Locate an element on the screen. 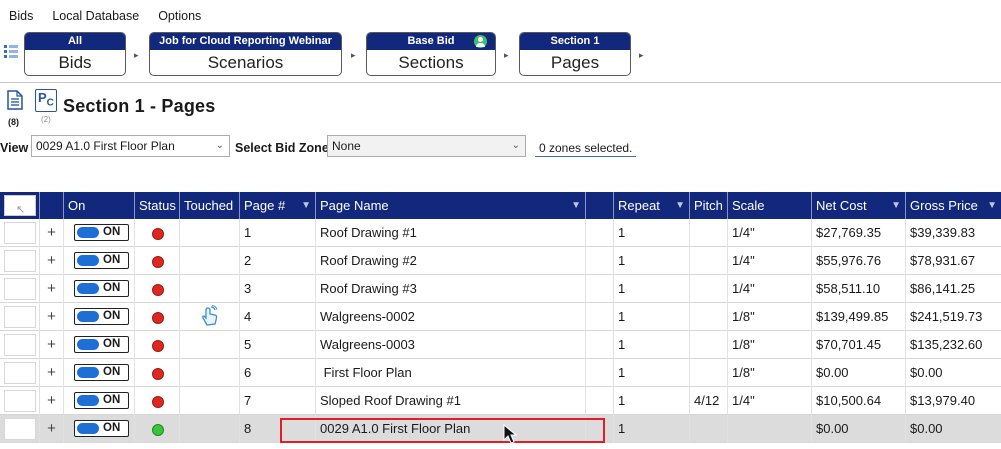 Image resolution: width=1001 pixels, height=449 pixels. header-status: Status is located at coordinates (157, 205).